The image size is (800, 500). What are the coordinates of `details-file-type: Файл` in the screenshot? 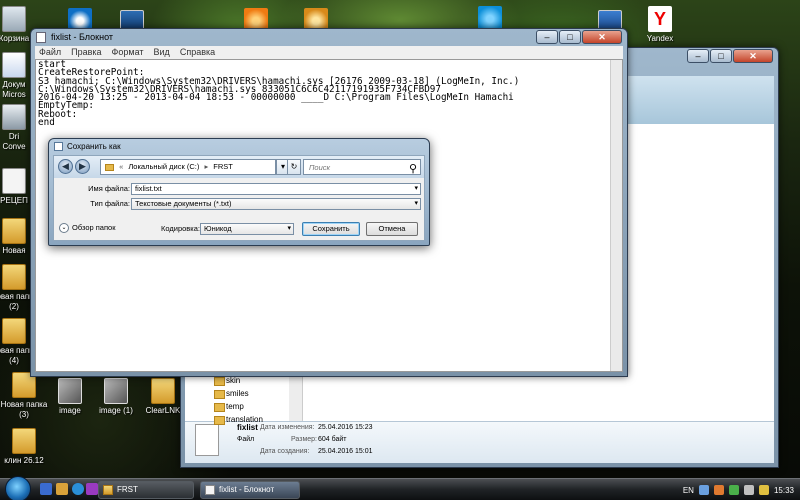 It's located at (246, 439).